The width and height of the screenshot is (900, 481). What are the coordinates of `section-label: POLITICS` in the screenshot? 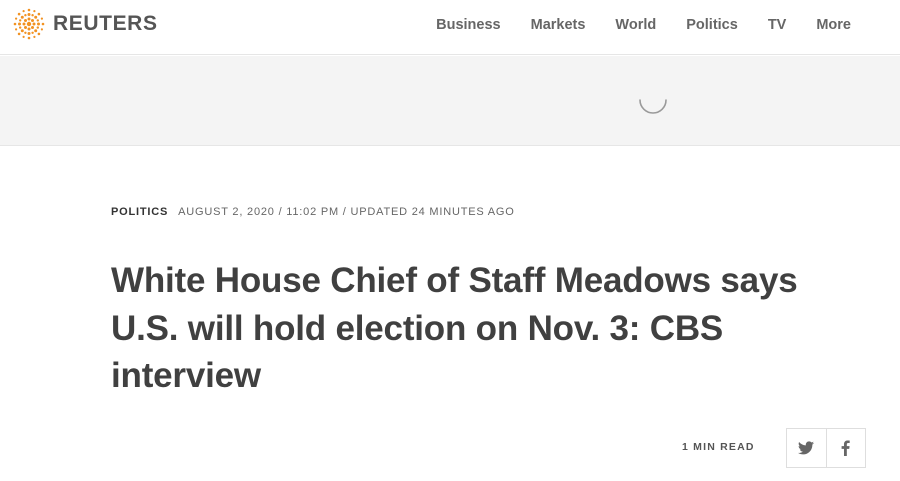 It's located at (139, 212).